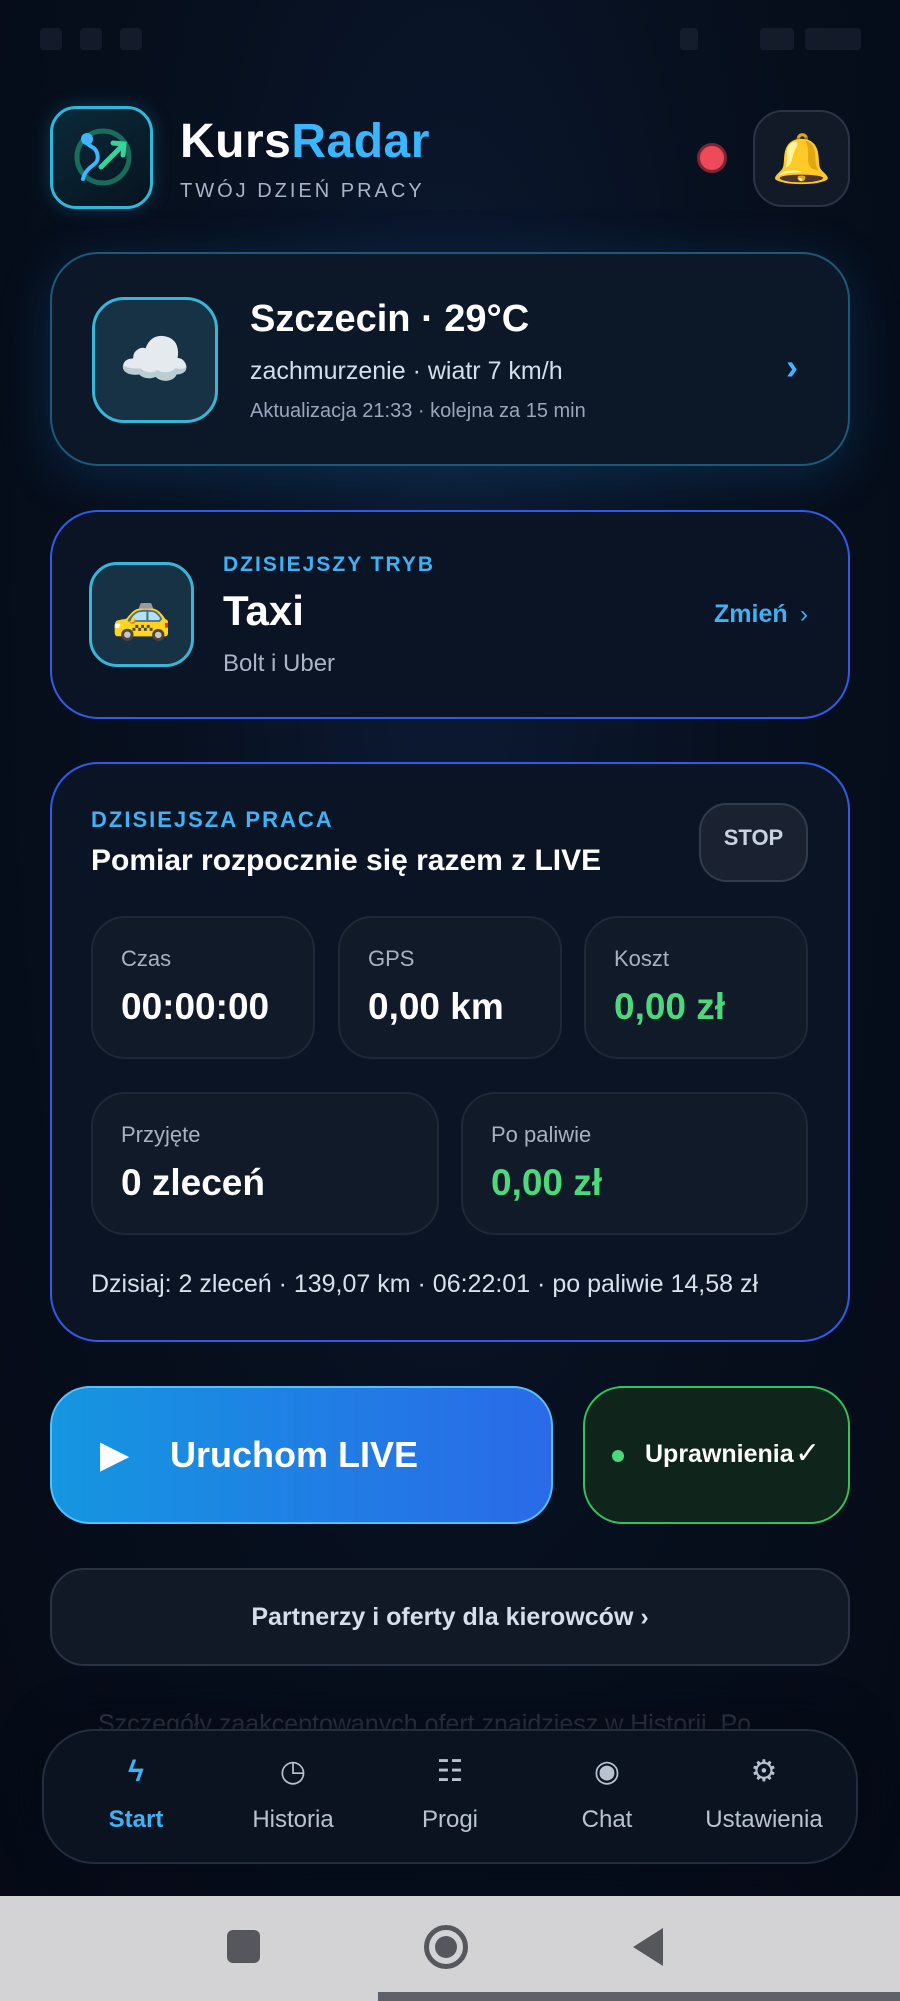  What do you see at coordinates (406, 371) in the screenshot?
I see `weather-description: zachmurzenie · wiatr 7 km/h` at bounding box center [406, 371].